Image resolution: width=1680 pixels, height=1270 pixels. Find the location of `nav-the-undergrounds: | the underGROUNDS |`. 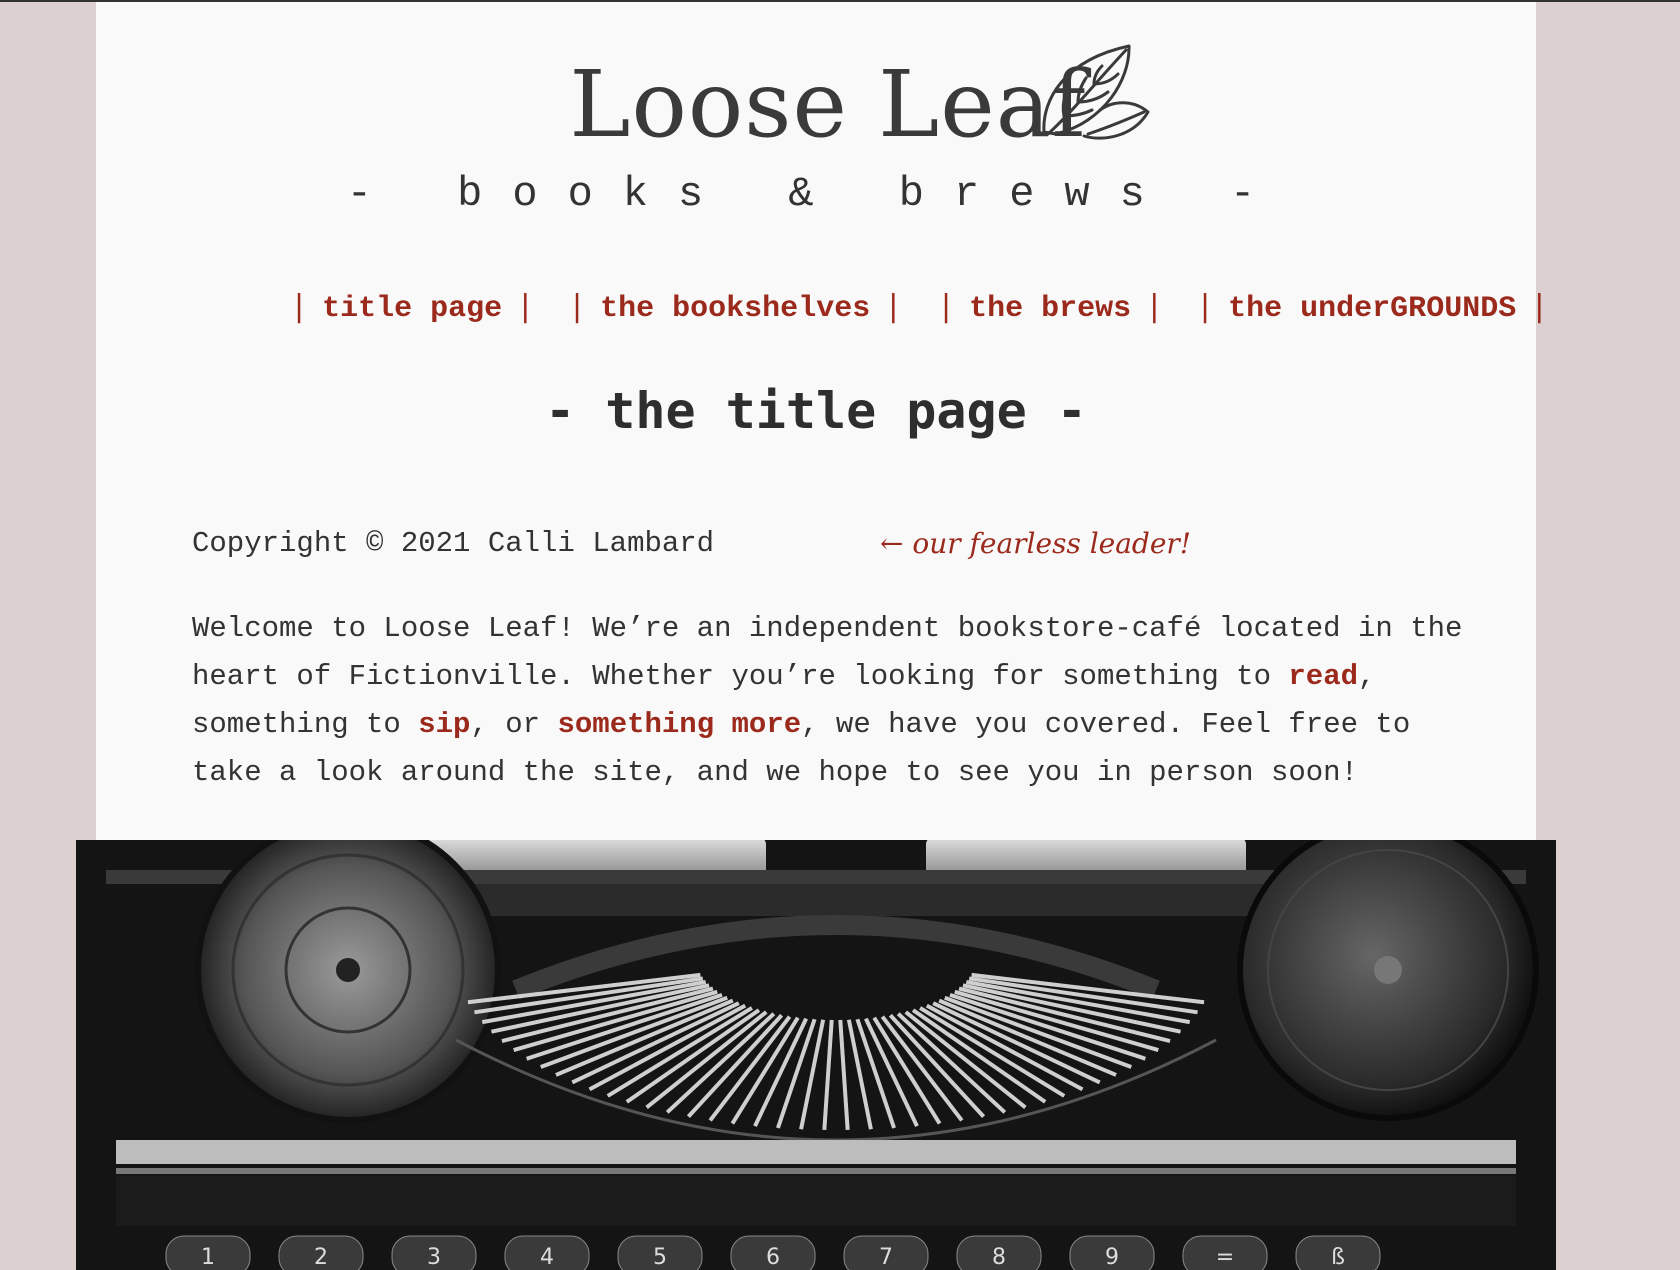

nav-the-undergrounds: | the underGROUNDS | is located at coordinates (1318, 308).